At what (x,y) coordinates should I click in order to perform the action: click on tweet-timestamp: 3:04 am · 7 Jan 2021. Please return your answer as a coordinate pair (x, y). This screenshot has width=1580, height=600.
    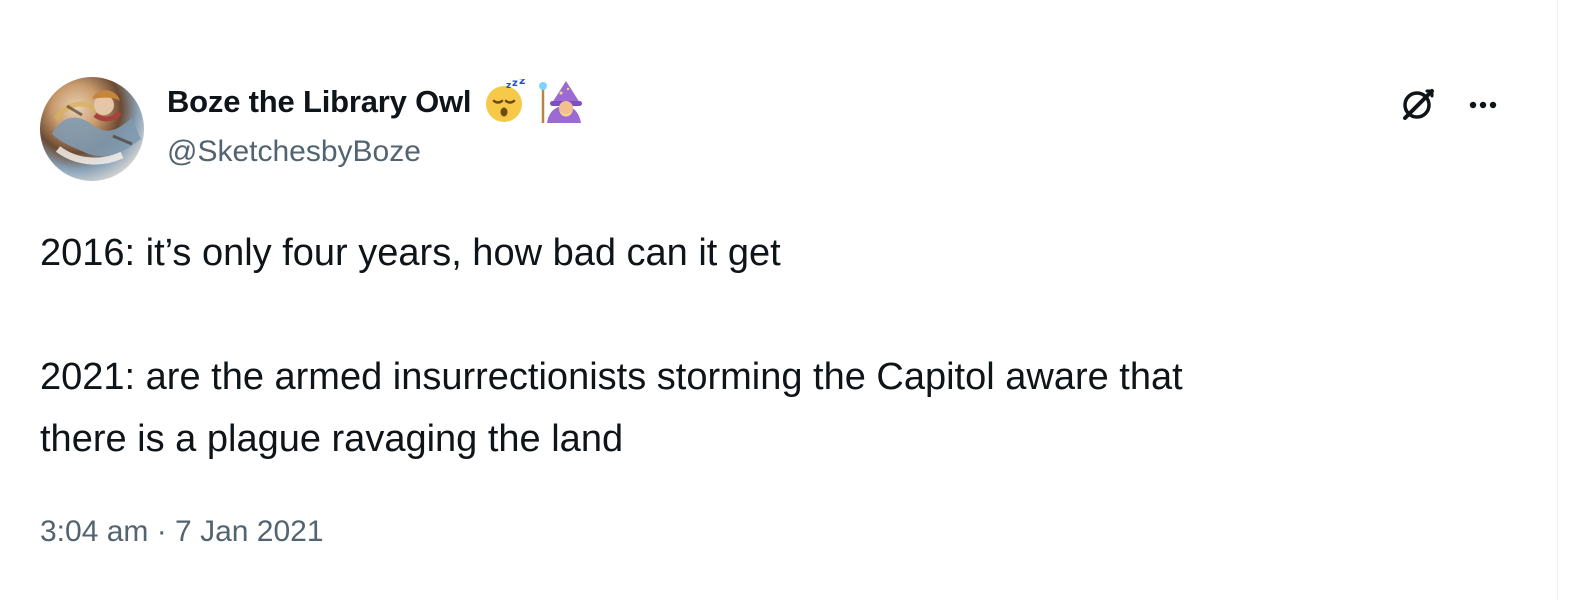
    Looking at the image, I should click on (182, 532).